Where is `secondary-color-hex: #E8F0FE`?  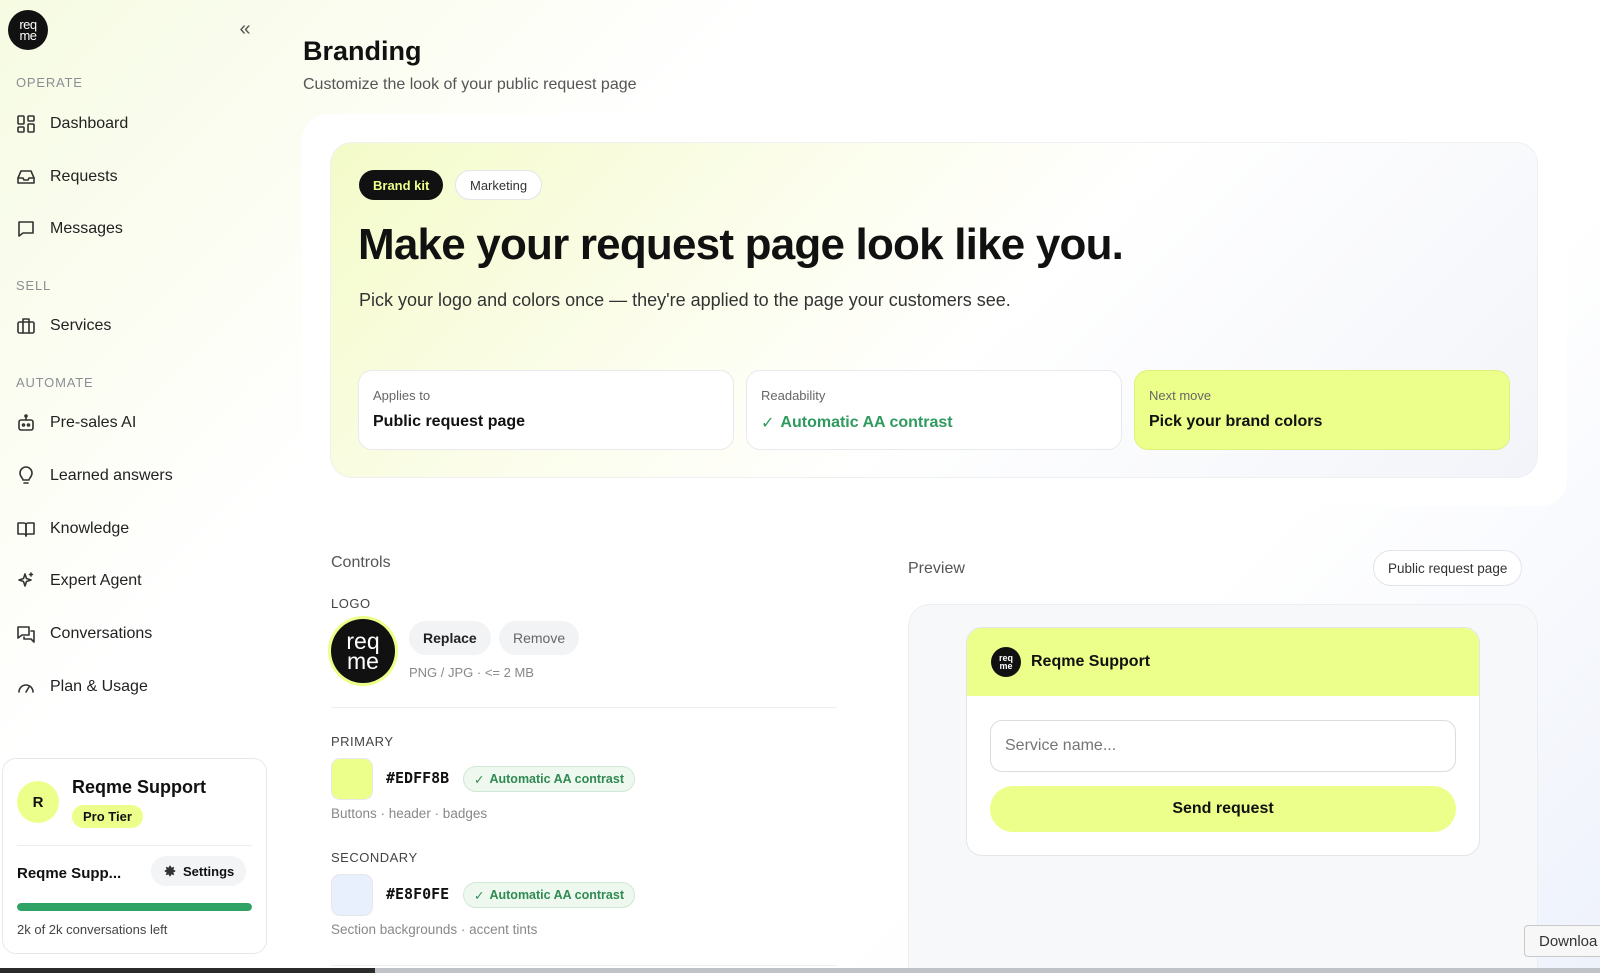 secondary-color-hex: #E8F0FE is located at coordinates (417, 894).